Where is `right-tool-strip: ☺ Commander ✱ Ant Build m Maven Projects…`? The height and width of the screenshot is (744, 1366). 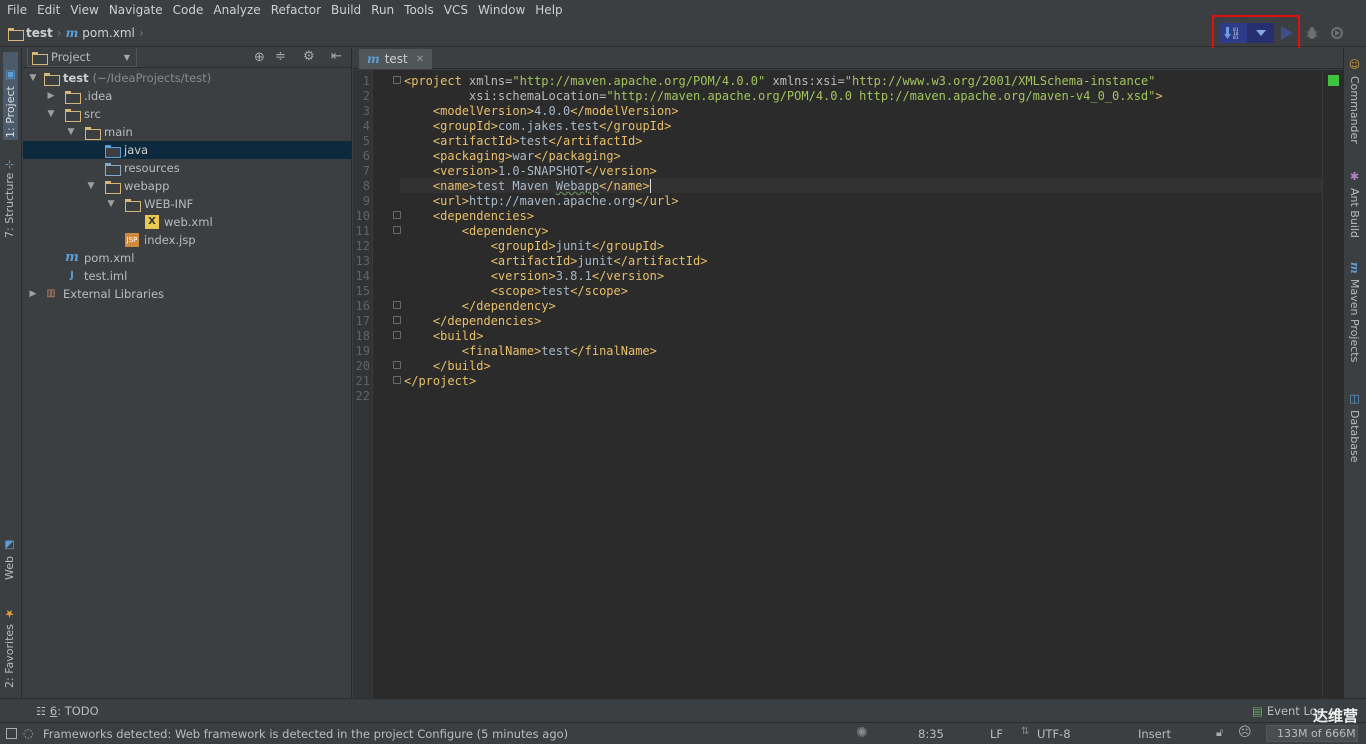
right-tool-strip: ☺ Commander ✱ Ant Build m Maven Projects… is located at coordinates (1354, 373).